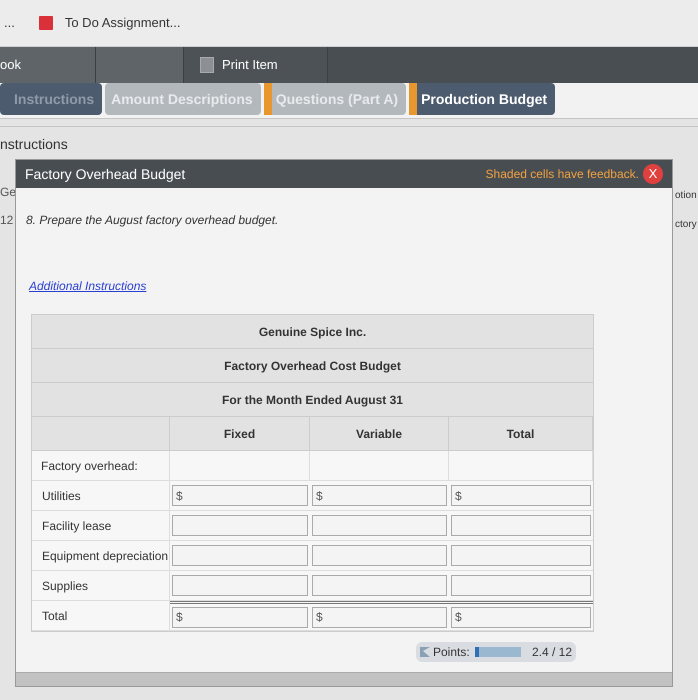 This screenshot has height=700, width=698. Describe the element at coordinates (45, 23) in the screenshot. I see `app-logo-icon` at that location.